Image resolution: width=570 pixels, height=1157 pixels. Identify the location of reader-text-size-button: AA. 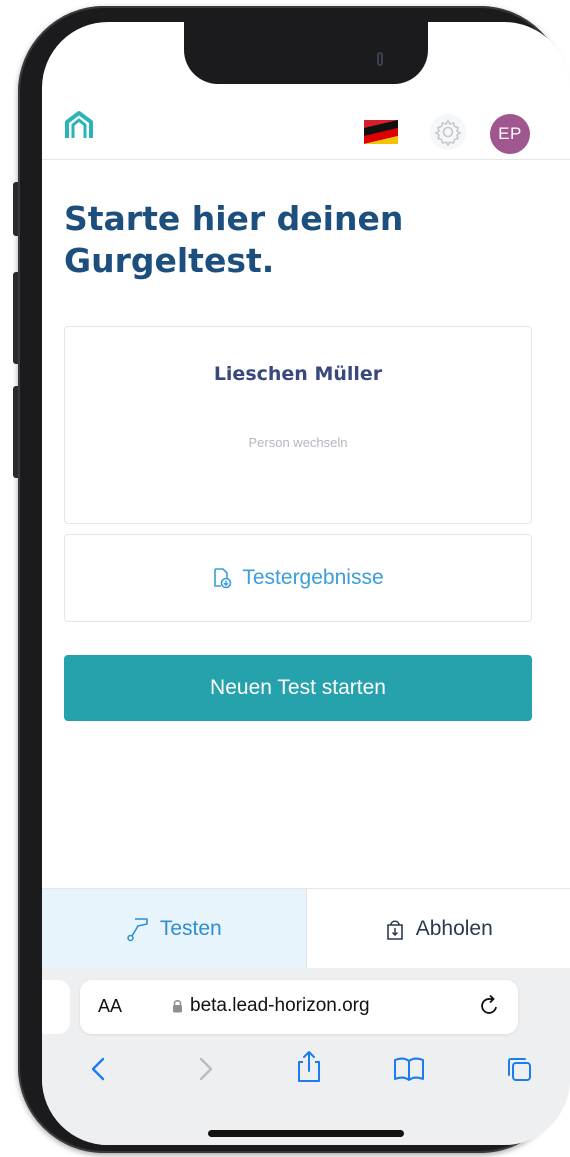
(110, 1006).